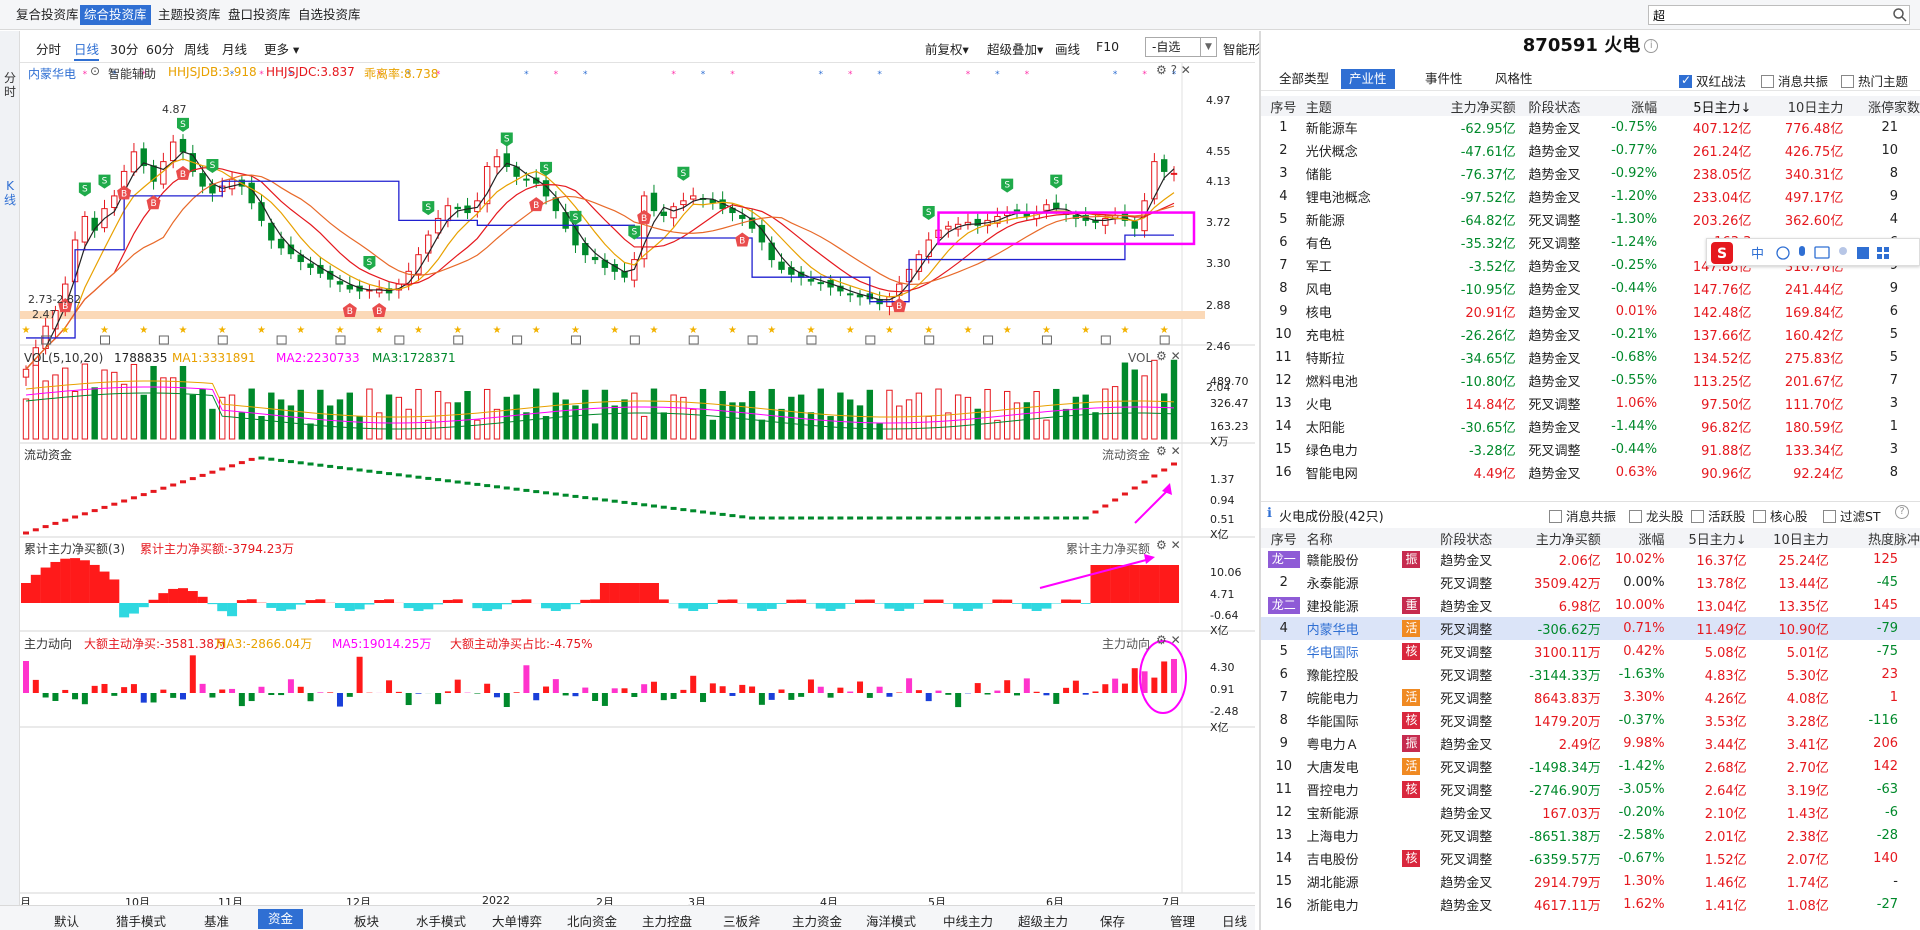 The width and height of the screenshot is (1920, 930). I want to click on template-tab: 默认, so click(66, 920).